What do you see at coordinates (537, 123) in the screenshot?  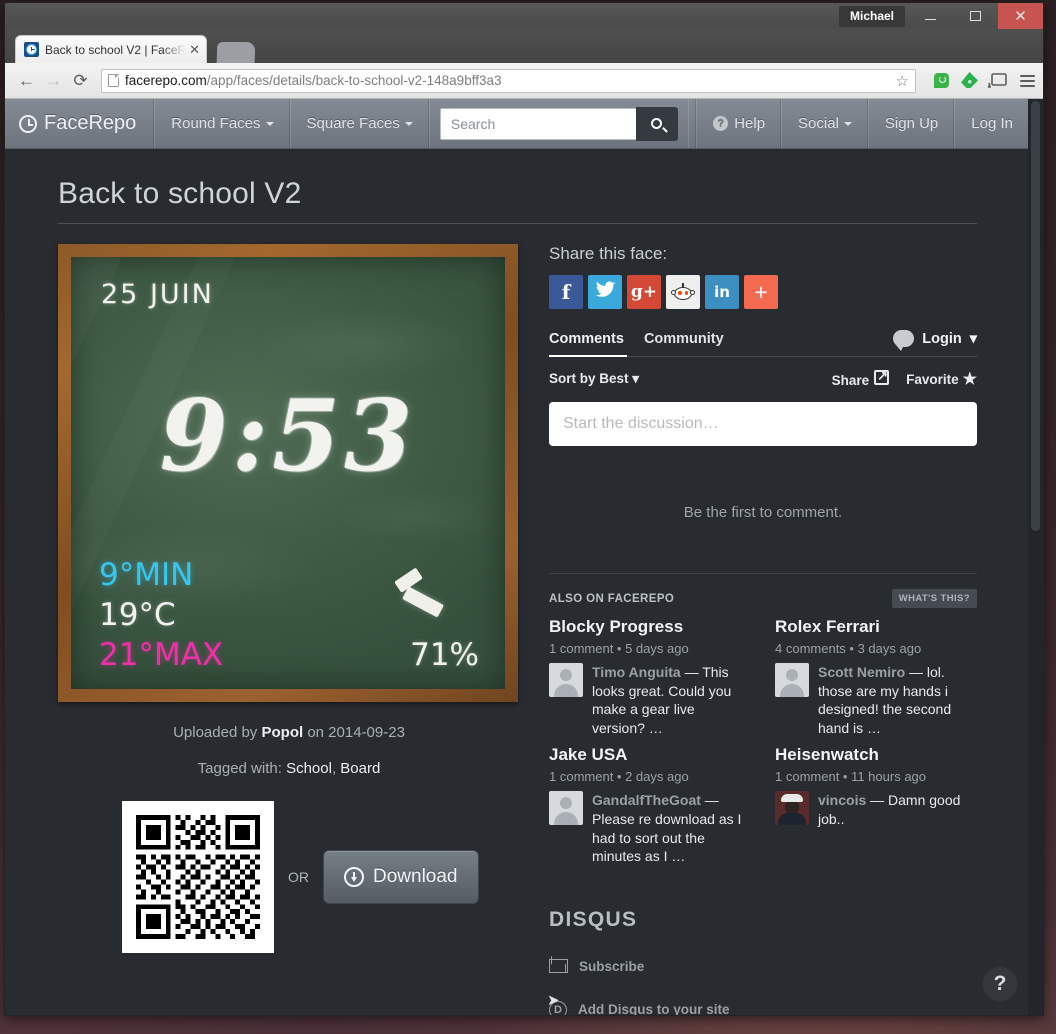 I see `search-input: Search` at bounding box center [537, 123].